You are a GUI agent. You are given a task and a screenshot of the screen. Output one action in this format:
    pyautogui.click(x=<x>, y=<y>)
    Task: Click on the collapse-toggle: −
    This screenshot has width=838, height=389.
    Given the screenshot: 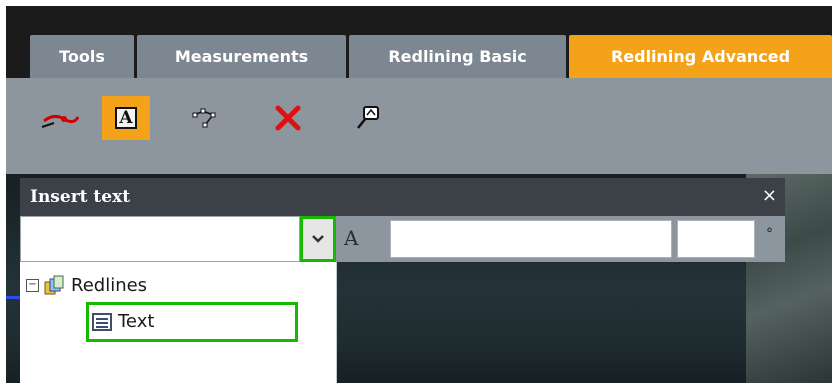 What is the action you would take?
    pyautogui.click(x=32, y=285)
    